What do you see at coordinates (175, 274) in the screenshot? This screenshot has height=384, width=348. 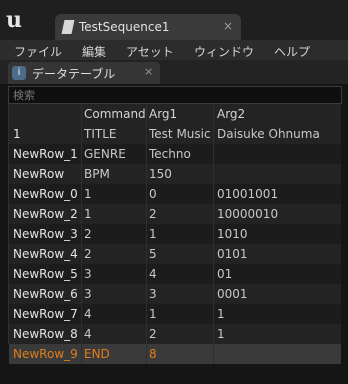 I see `table-row: NewRow_5 3 4 01` at bounding box center [175, 274].